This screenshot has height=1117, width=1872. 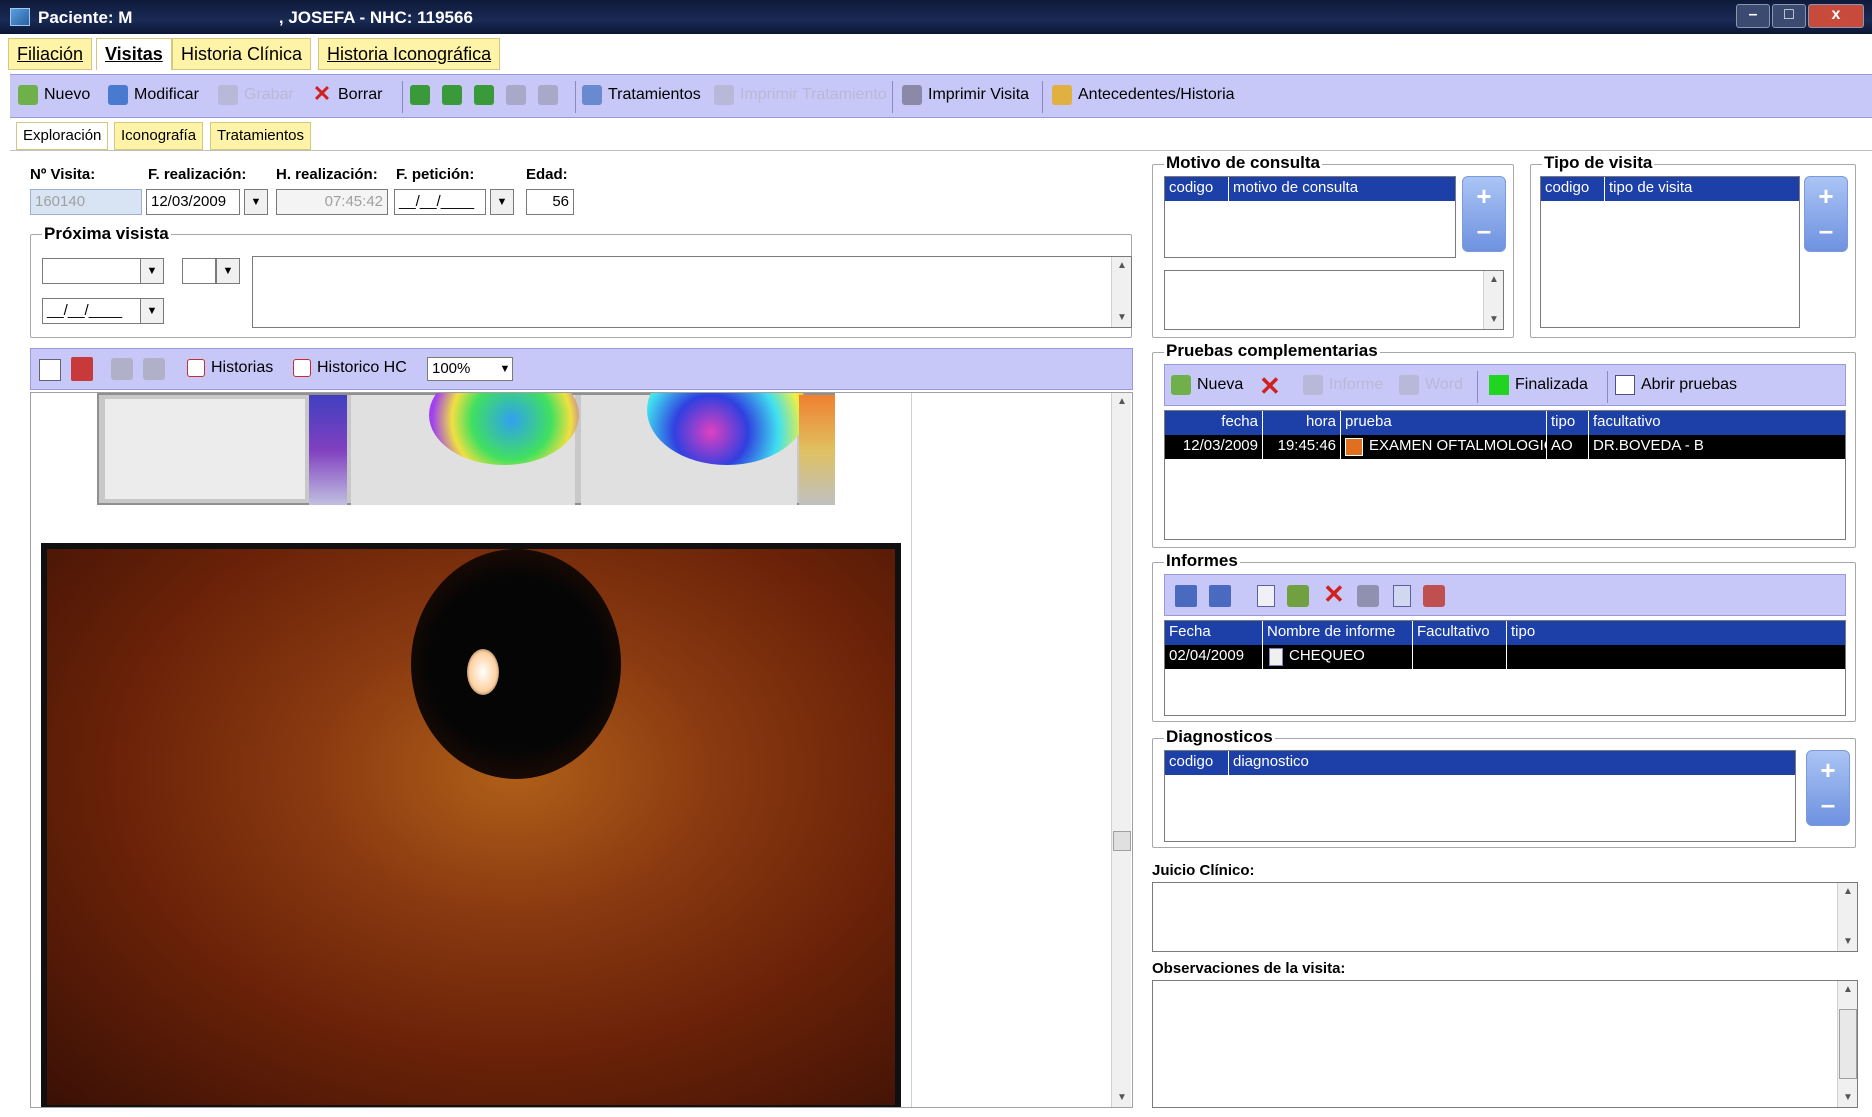 I want to click on zoom-dropdown-icon: ▼, so click(x=505, y=369).